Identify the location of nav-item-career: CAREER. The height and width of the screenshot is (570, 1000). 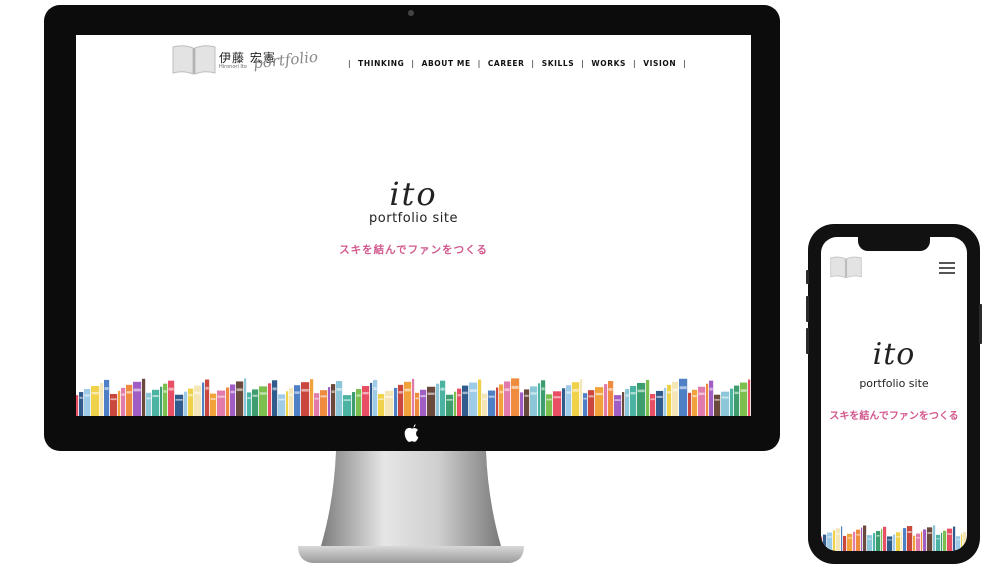
(506, 63).